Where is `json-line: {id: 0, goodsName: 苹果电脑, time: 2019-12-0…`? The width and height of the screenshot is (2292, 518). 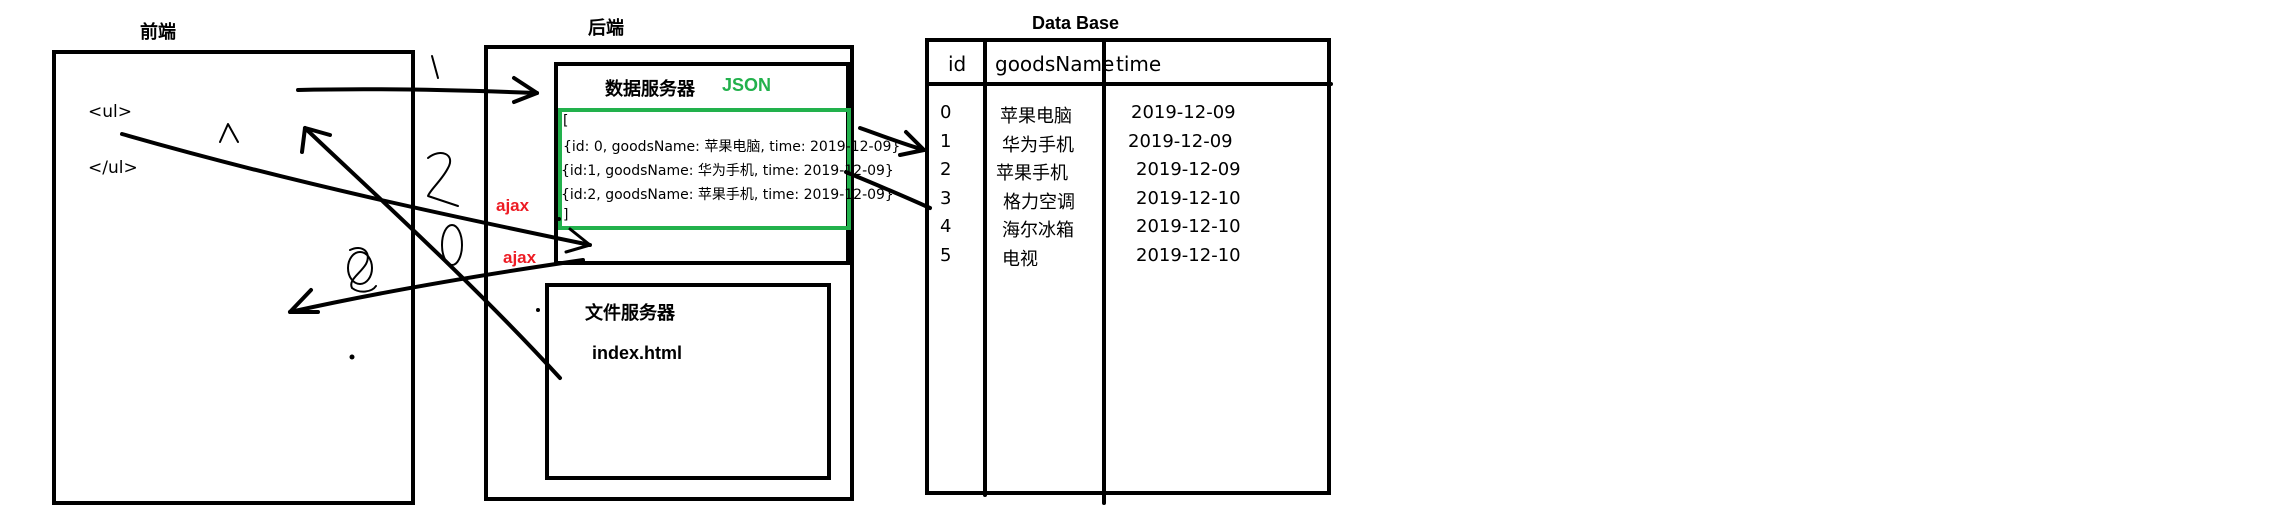
json-line: {id: 0, goodsName: 苹果电脑, time: 2019-12-0… is located at coordinates (732, 147).